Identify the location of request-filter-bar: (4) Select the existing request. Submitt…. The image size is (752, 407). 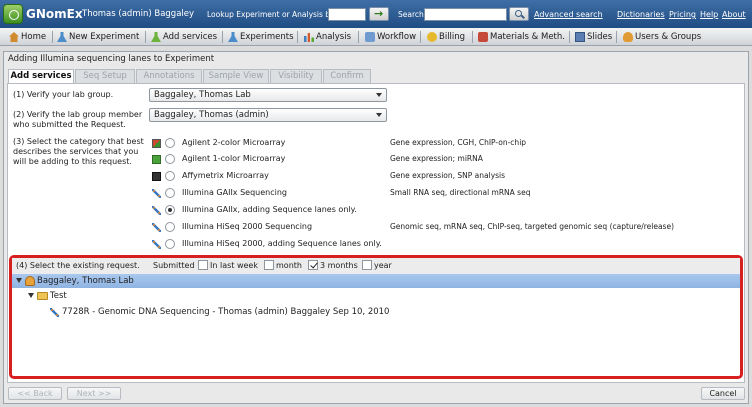
(376, 266).